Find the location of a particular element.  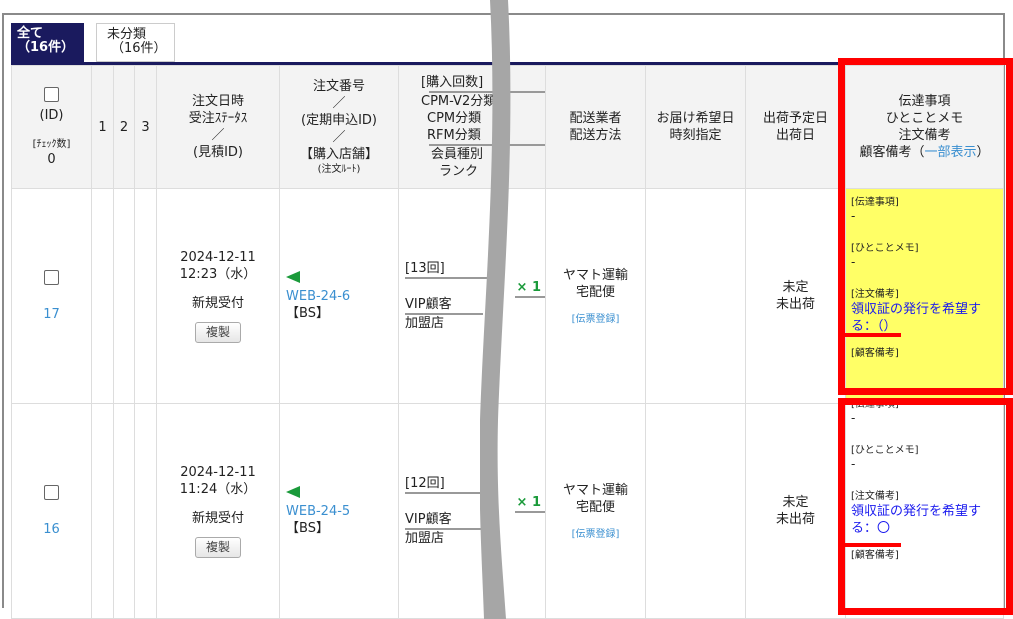

date-cell: 2024-12-11 12:23（水） 新規受付複製 is located at coordinates (218, 296).